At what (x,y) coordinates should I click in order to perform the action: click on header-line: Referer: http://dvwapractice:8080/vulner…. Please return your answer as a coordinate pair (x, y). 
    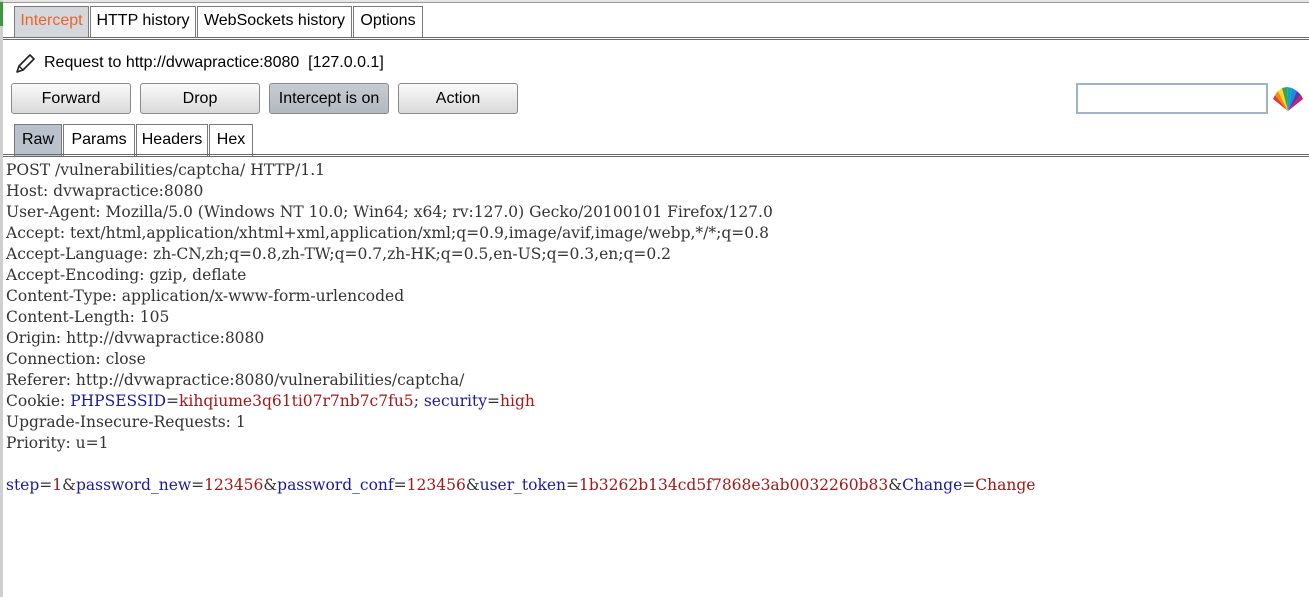
    Looking at the image, I should click on (235, 380).